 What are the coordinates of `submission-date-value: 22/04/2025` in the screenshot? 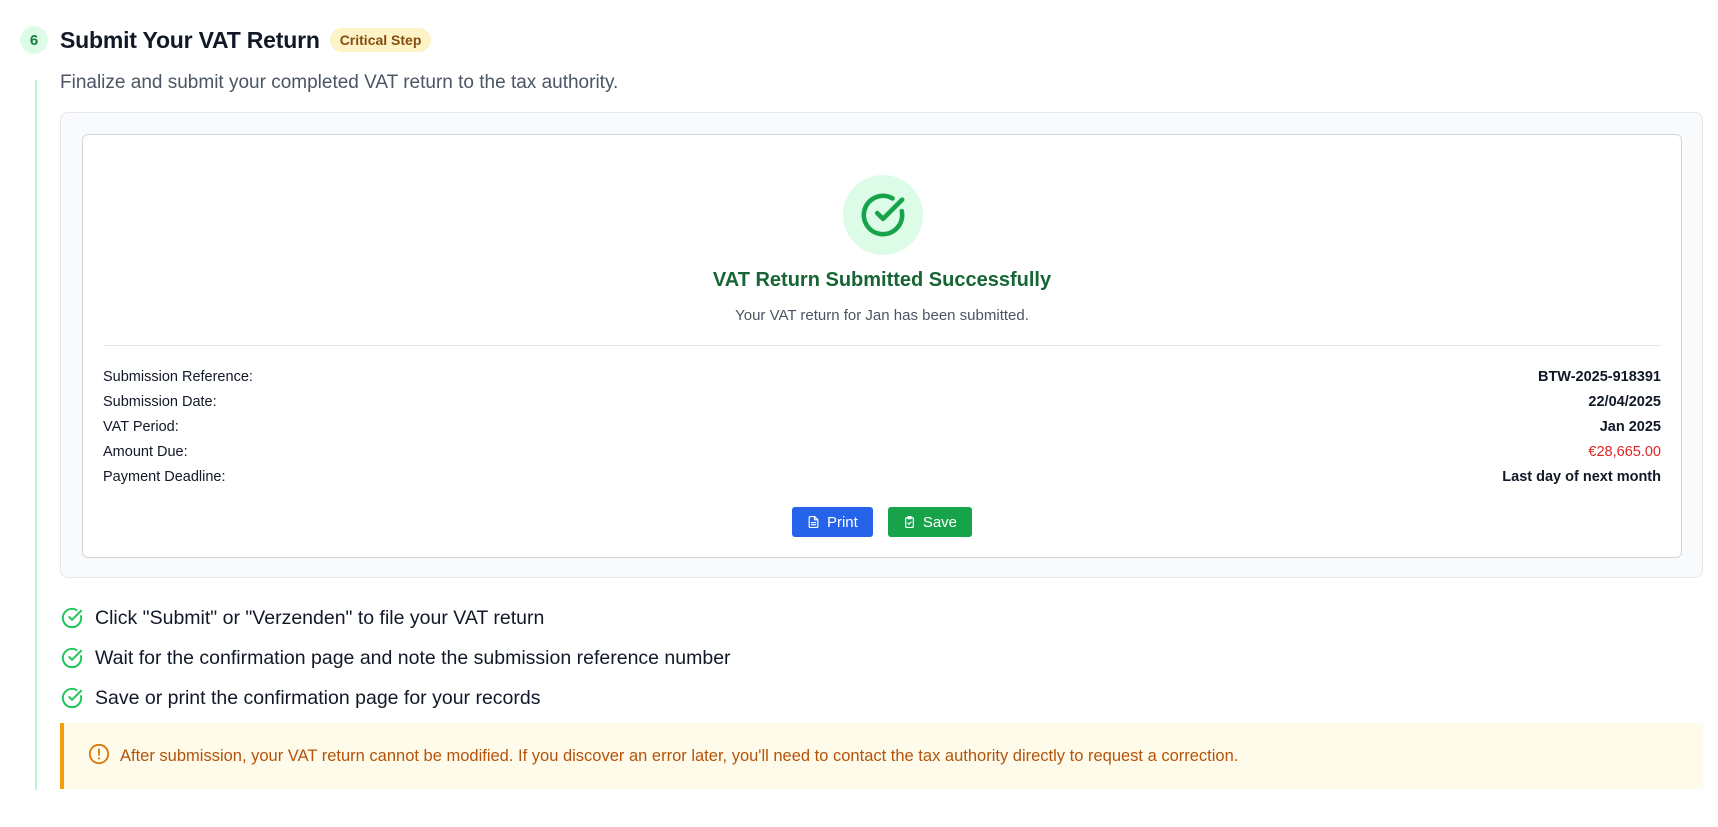 It's located at (1624, 402).